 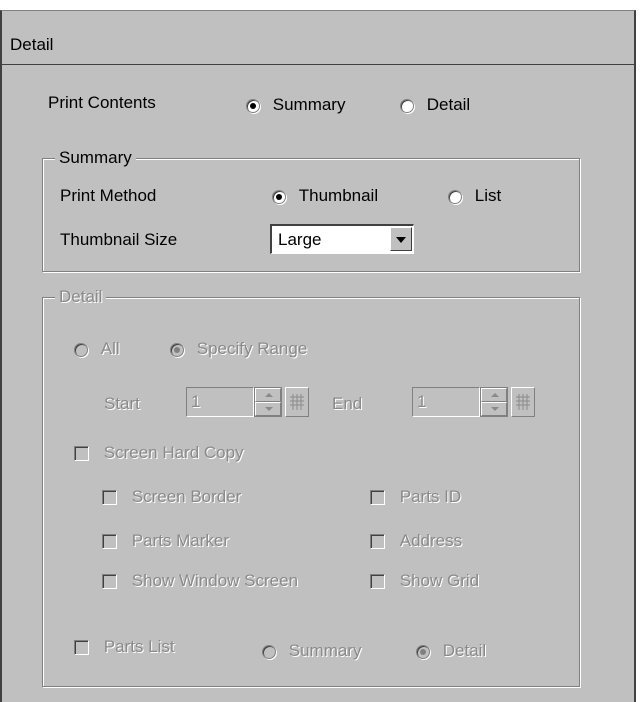 What do you see at coordinates (318, 38) in the screenshot?
I see `panel-header: Detail` at bounding box center [318, 38].